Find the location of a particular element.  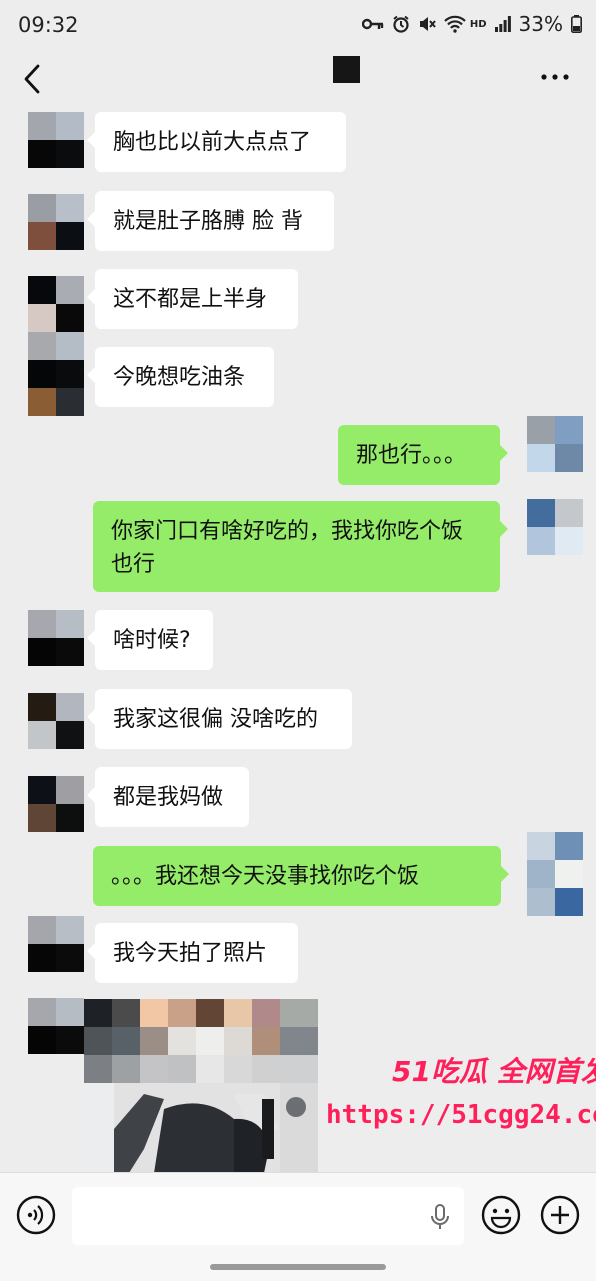

message-text: 啥时候? is located at coordinates (152, 640).